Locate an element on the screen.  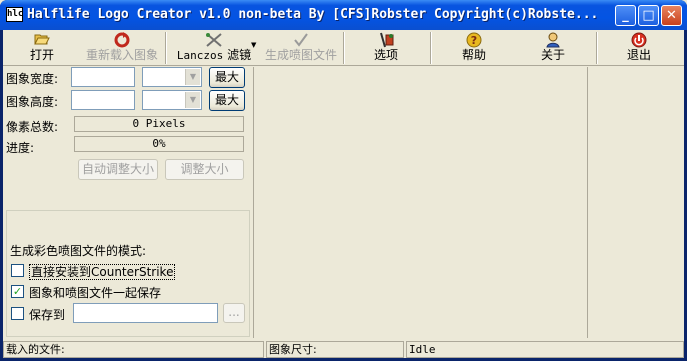
open-label: 打开 is located at coordinates (41, 55).